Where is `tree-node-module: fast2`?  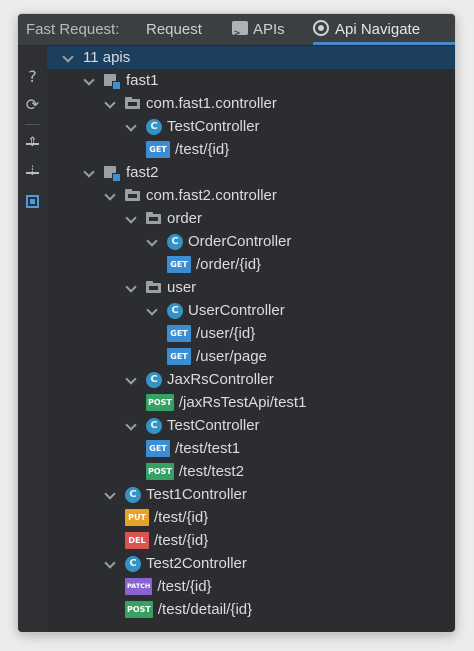
tree-node-module: fast2 is located at coordinates (251, 172).